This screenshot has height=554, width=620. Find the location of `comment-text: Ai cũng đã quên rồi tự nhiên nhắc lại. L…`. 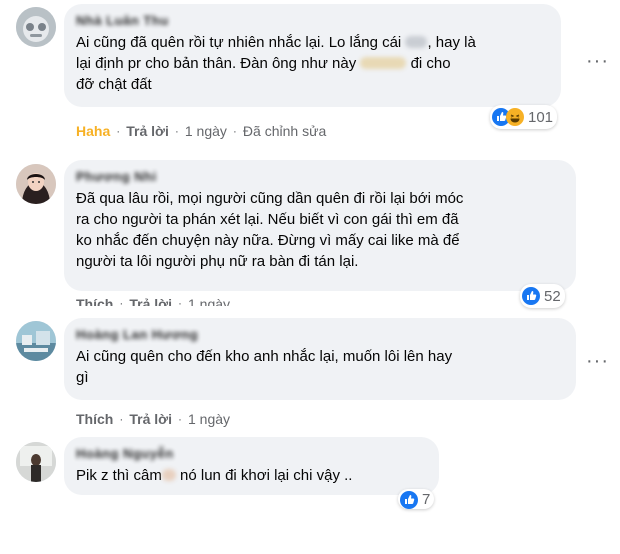

comment-text: Ai cũng đã quên rồi tự nhiên nhắc lại. L… is located at coordinates (276, 63).